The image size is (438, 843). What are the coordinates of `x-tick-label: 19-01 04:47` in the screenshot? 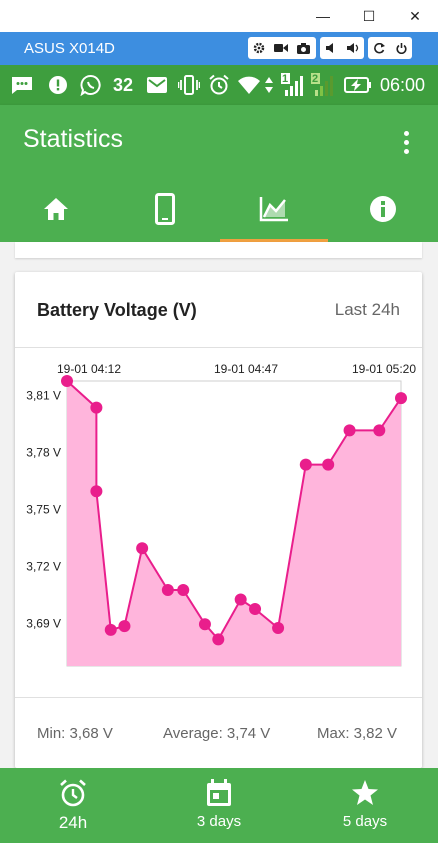 It's located at (246, 369).